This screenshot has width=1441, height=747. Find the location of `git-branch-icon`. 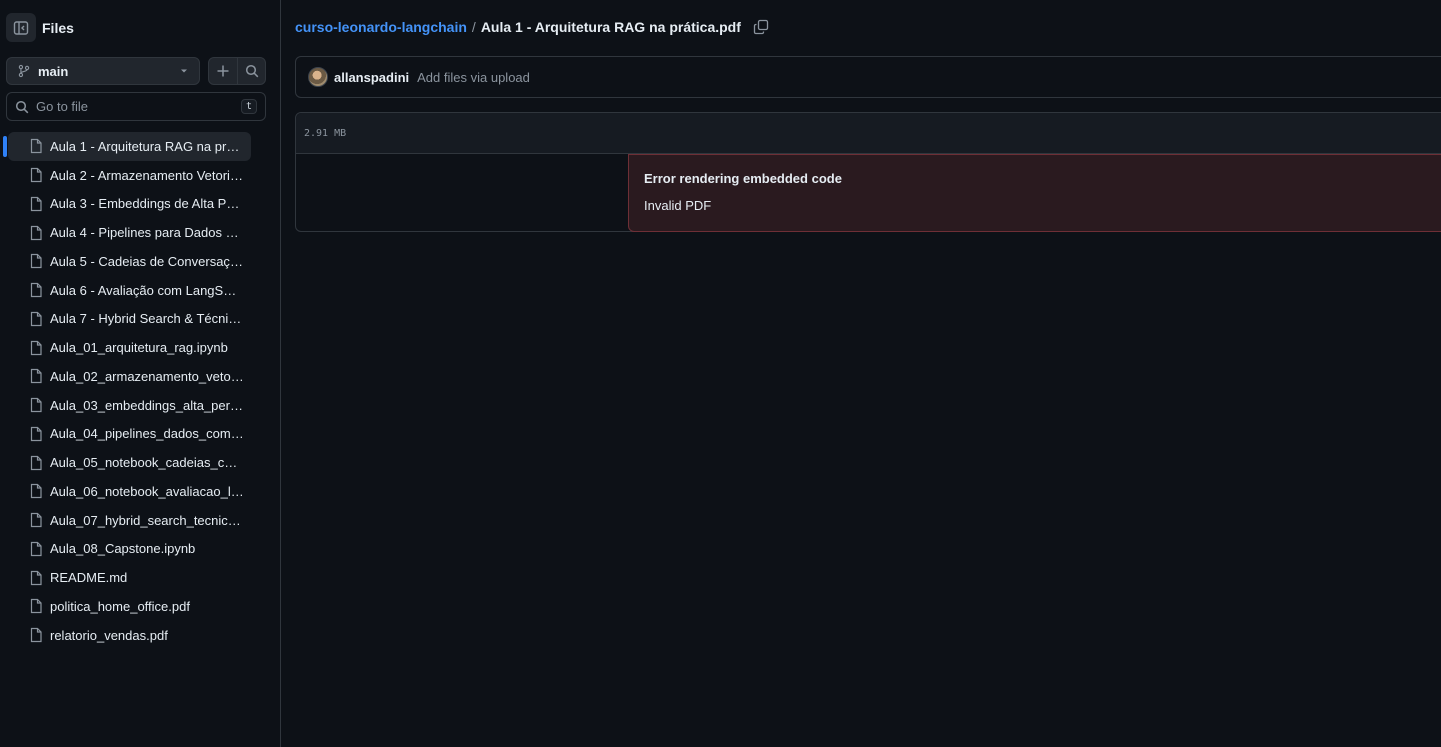

git-branch-icon is located at coordinates (24, 71).